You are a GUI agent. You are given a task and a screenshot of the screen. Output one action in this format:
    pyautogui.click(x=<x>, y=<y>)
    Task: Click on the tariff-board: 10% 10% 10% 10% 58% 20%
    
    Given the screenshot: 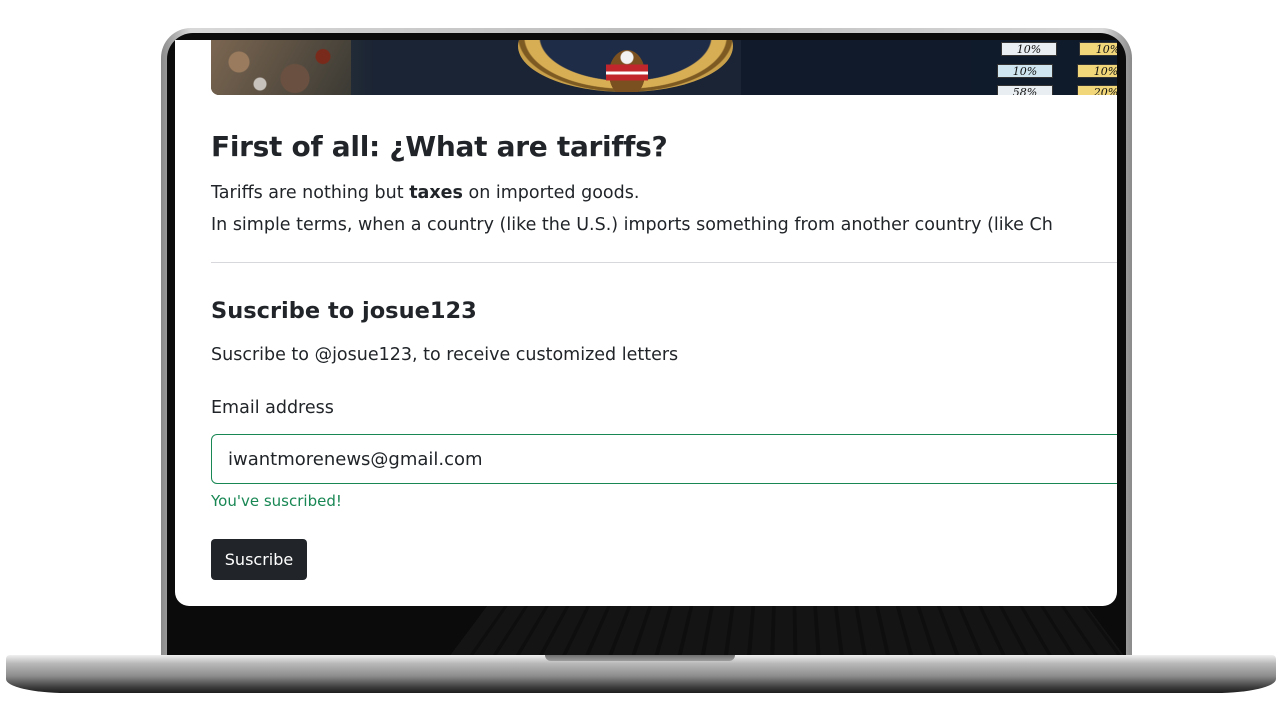 What is the action you would take?
    pyautogui.click(x=1044, y=67)
    